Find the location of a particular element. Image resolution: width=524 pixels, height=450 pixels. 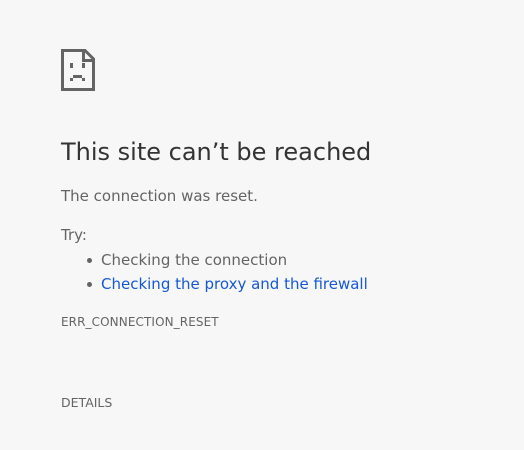

suggestion-label: Checking the connection is located at coordinates (194, 260).